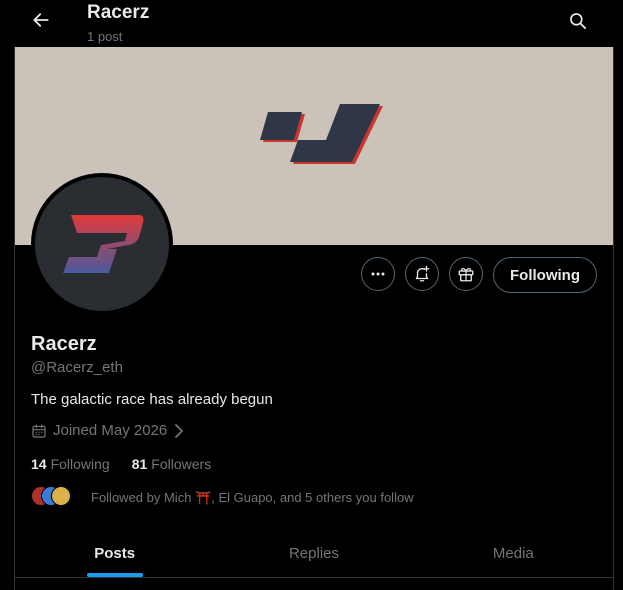  I want to click on following-button: Following, so click(545, 275).